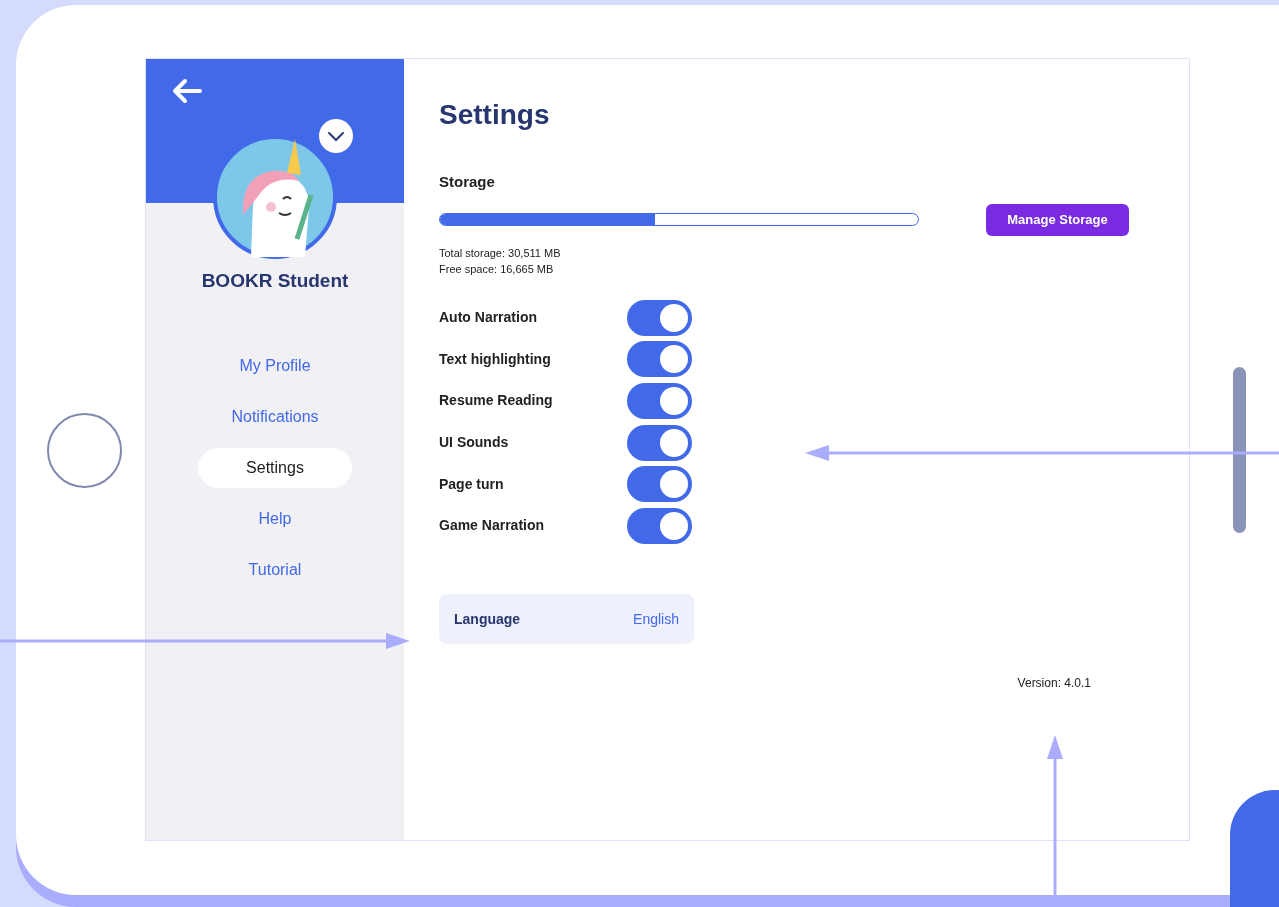 The height and width of the screenshot is (907, 1279). What do you see at coordinates (275, 569) in the screenshot?
I see `nav-item: Tutorial` at bounding box center [275, 569].